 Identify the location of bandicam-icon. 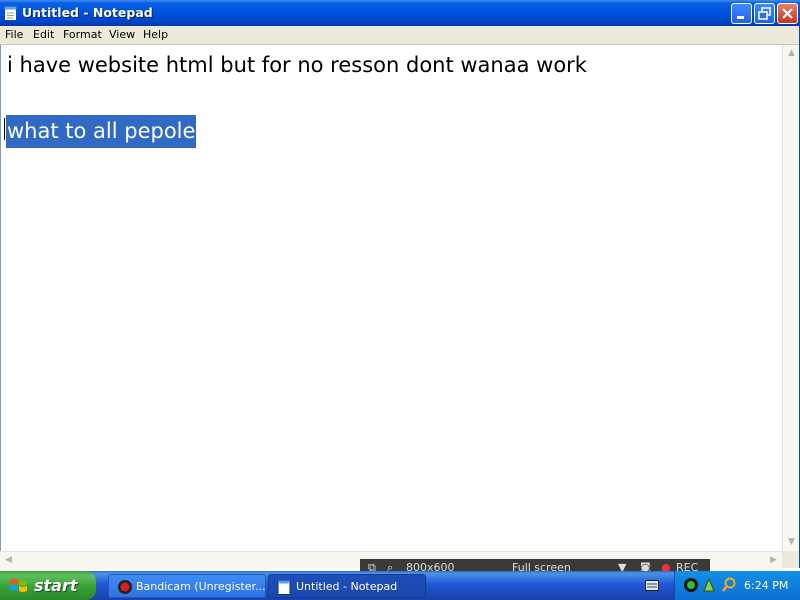
(125, 587).